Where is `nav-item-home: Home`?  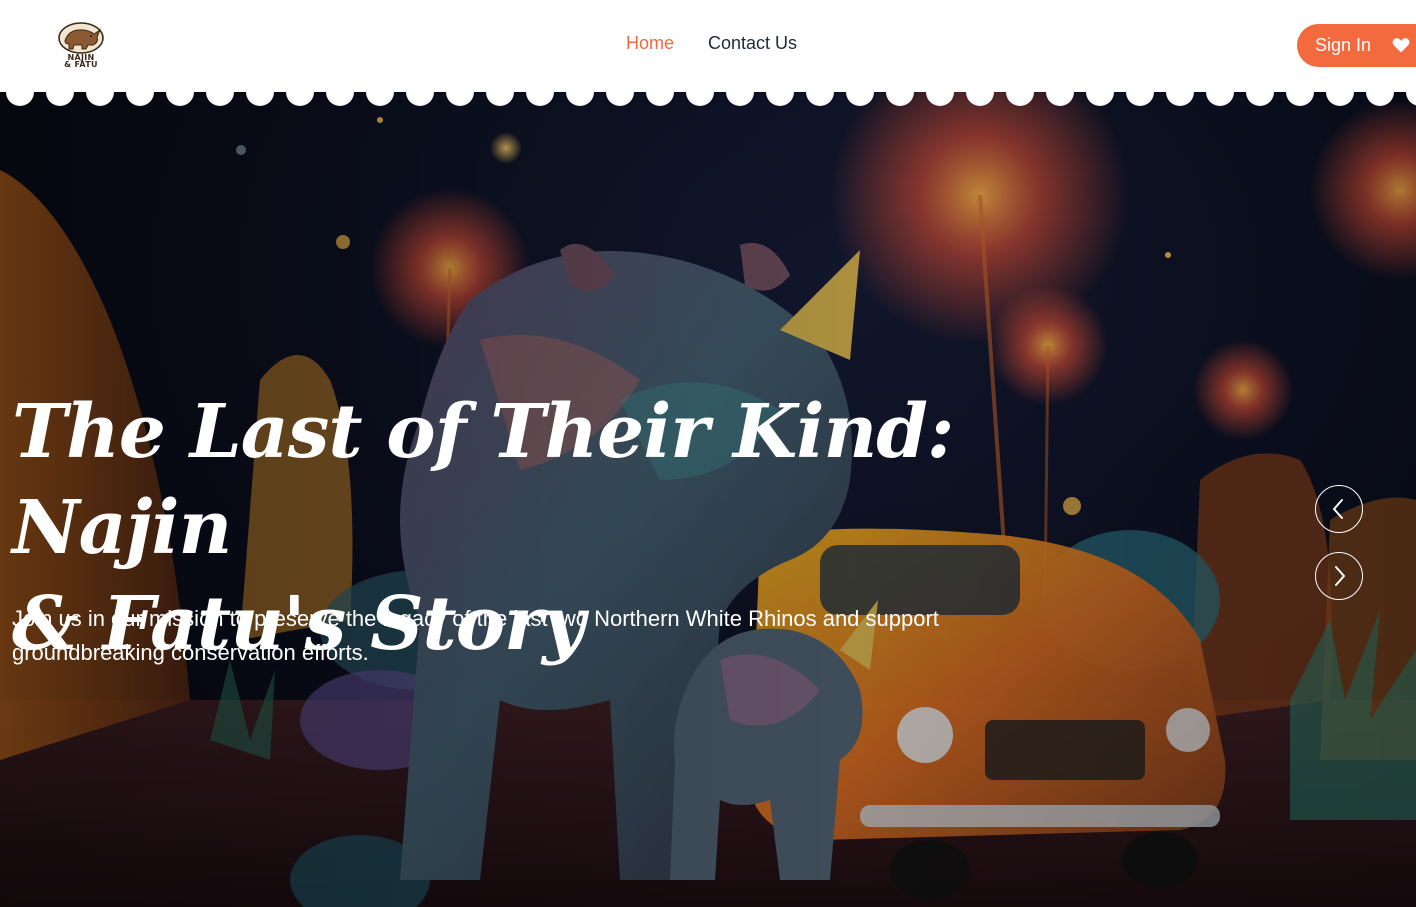
nav-item-home: Home is located at coordinates (650, 43).